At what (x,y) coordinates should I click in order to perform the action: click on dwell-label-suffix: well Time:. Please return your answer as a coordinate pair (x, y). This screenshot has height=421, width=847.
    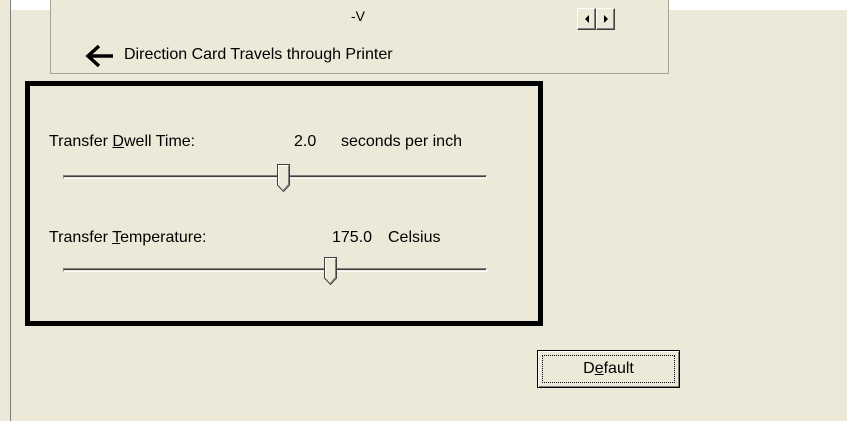
    Looking at the image, I should click on (159, 141).